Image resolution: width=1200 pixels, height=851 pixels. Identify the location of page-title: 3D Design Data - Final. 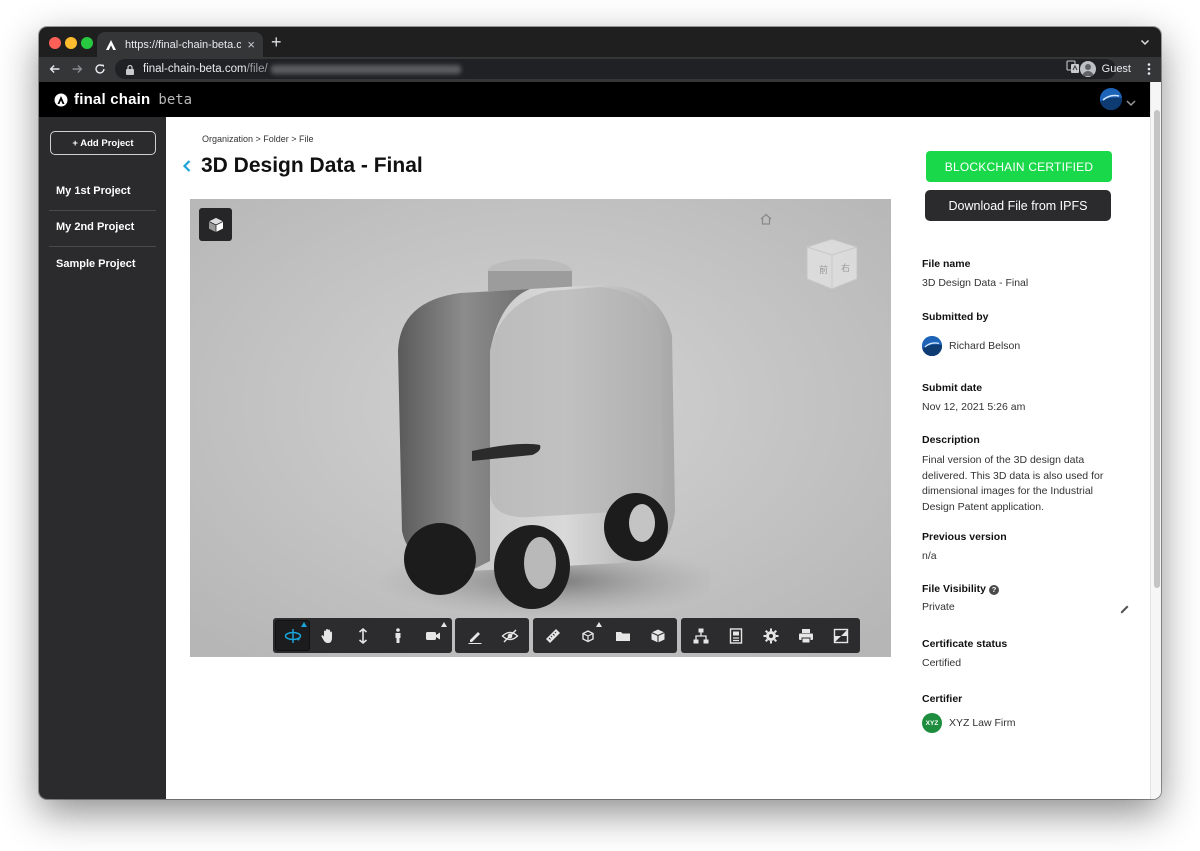
(312, 165).